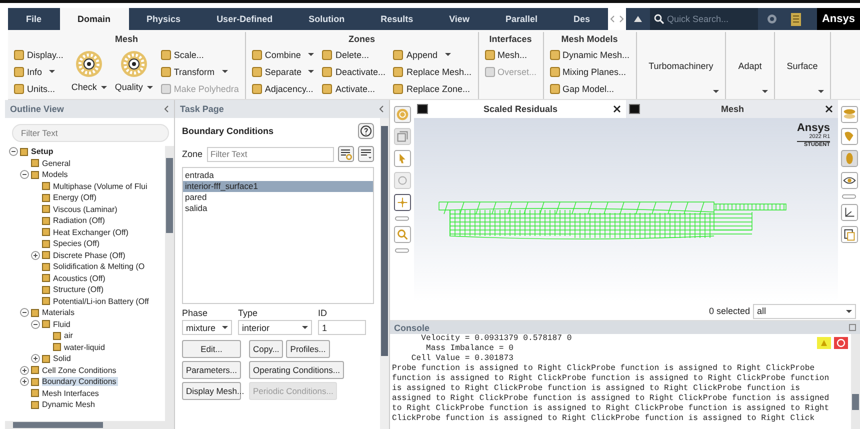  I want to click on window-icon, so click(852, 327).